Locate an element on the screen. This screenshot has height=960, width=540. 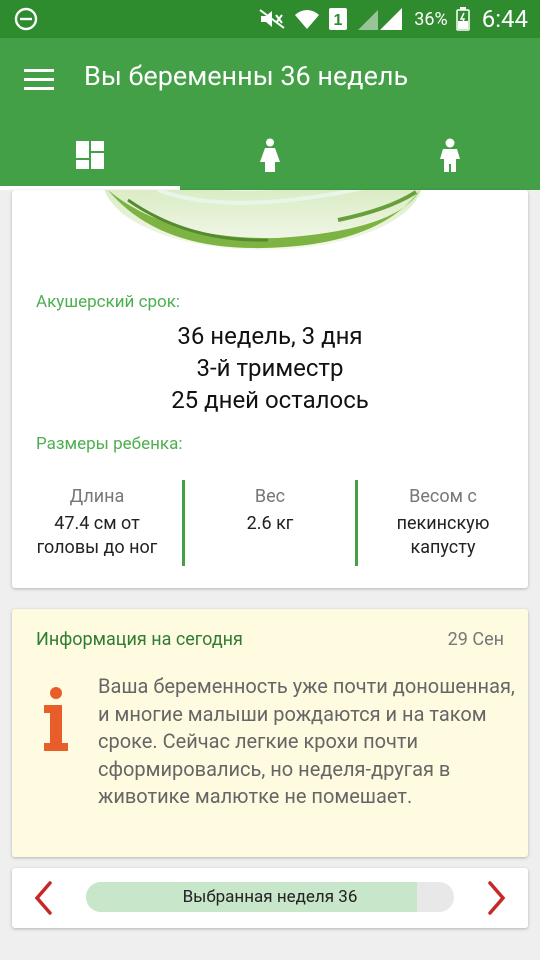
size-value: 2.6 кг is located at coordinates (270, 523).